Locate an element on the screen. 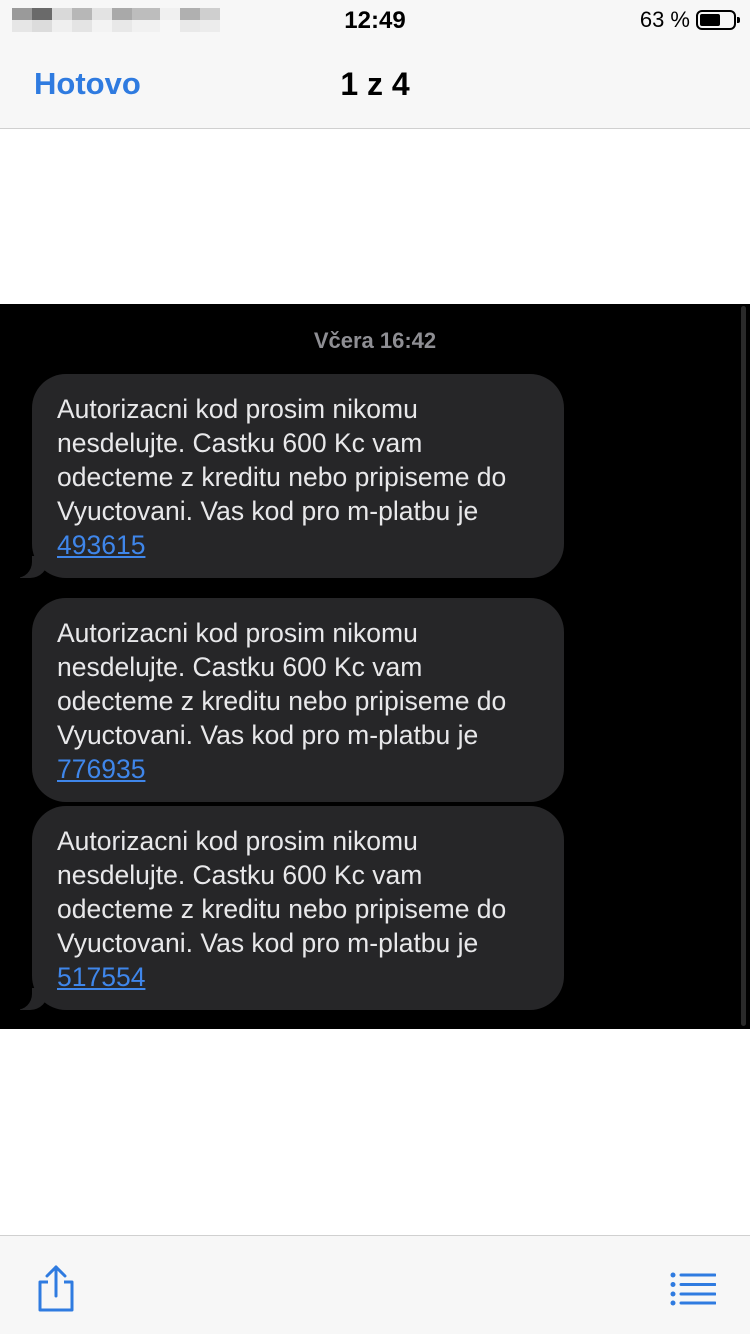 This screenshot has height=1334, width=750. navigation-bar: Hotovo 1 z 4 is located at coordinates (375, 85).